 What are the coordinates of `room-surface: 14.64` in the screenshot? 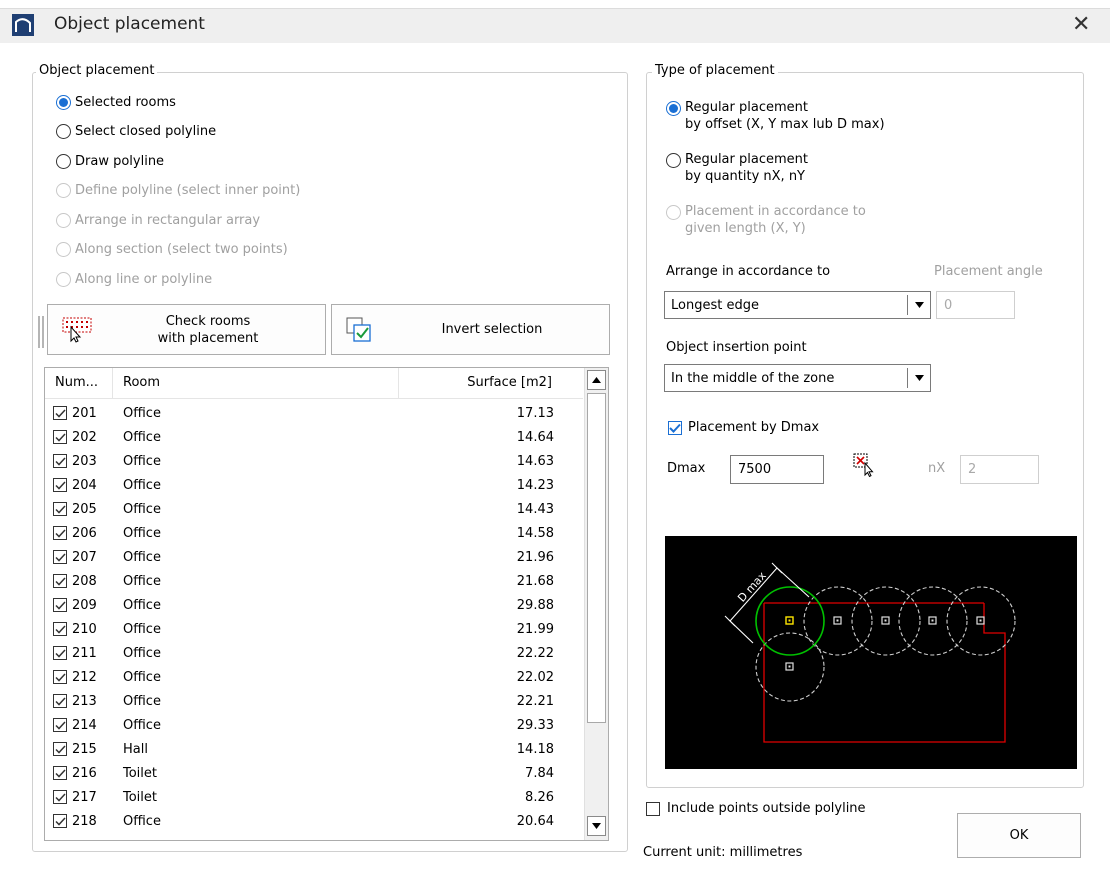 It's located at (535, 437).